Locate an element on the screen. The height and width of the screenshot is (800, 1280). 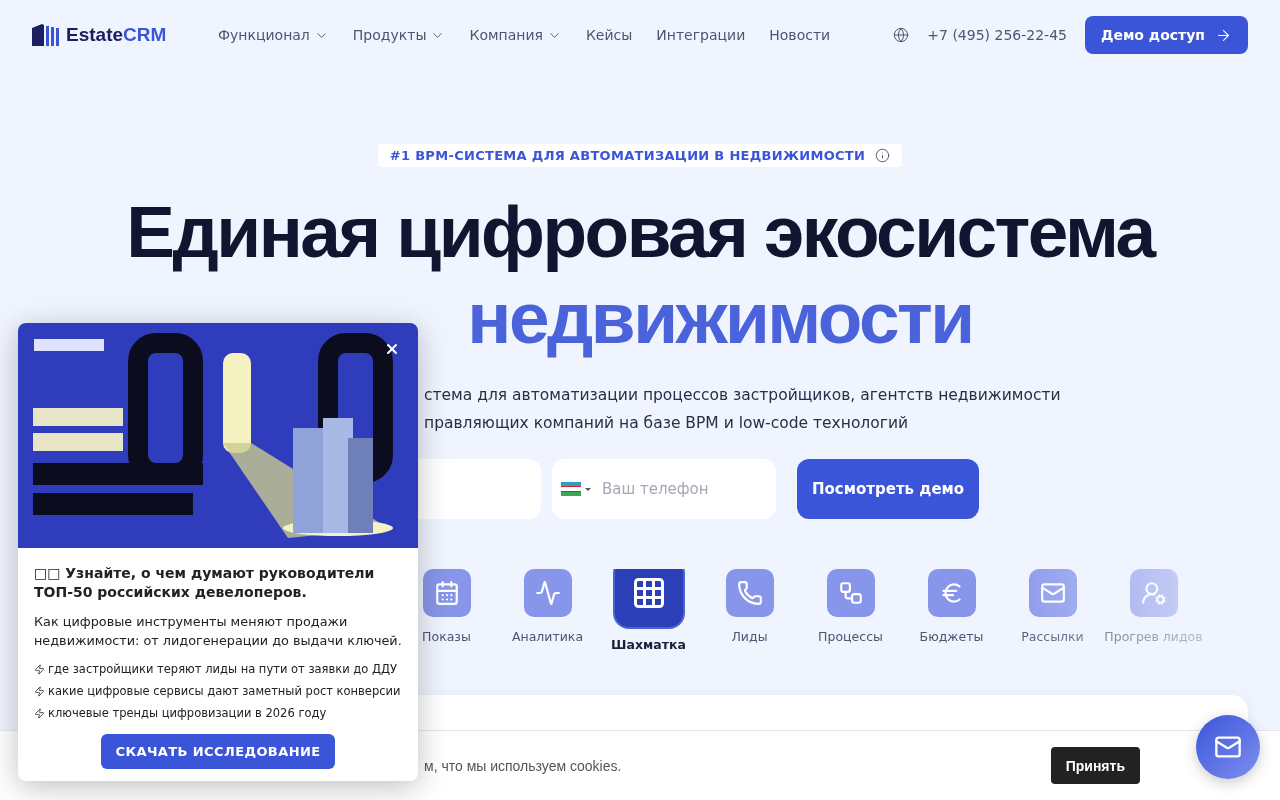
feature-tab: Шахматка is located at coordinates (648, 605).